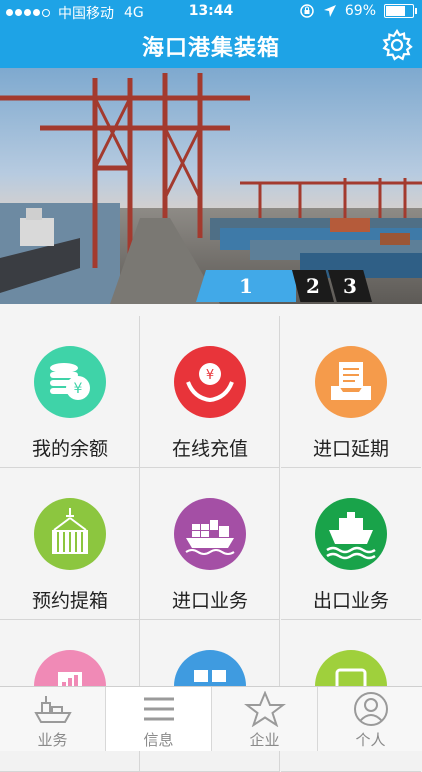 This screenshot has height=772, width=422. I want to click on document-tray-icon, so click(351, 382).